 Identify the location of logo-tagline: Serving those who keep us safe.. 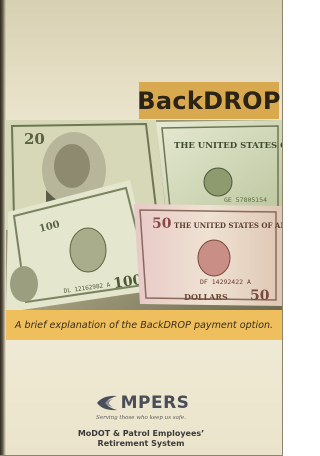
(141, 418).